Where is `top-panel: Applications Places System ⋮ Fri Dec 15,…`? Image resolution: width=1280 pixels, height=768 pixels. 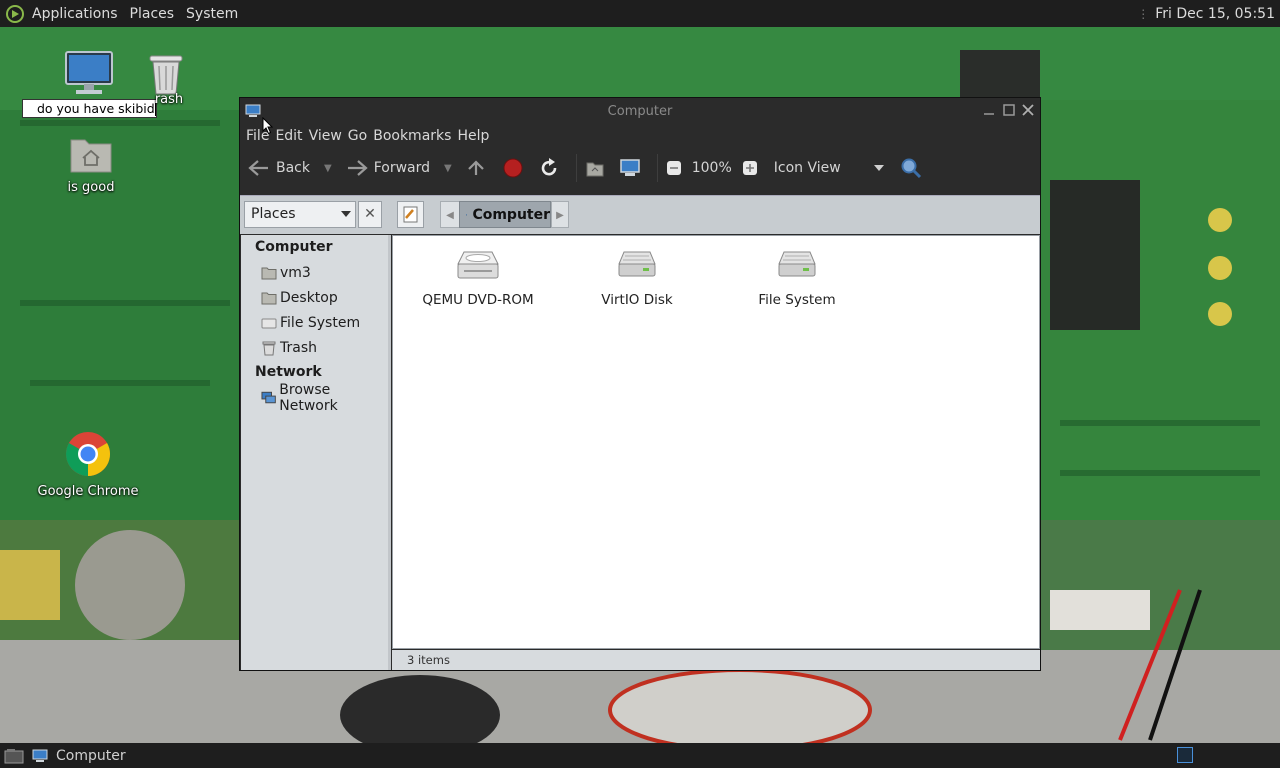 top-panel: Applications Places System ⋮ Fri Dec 15,… is located at coordinates (640, 13).